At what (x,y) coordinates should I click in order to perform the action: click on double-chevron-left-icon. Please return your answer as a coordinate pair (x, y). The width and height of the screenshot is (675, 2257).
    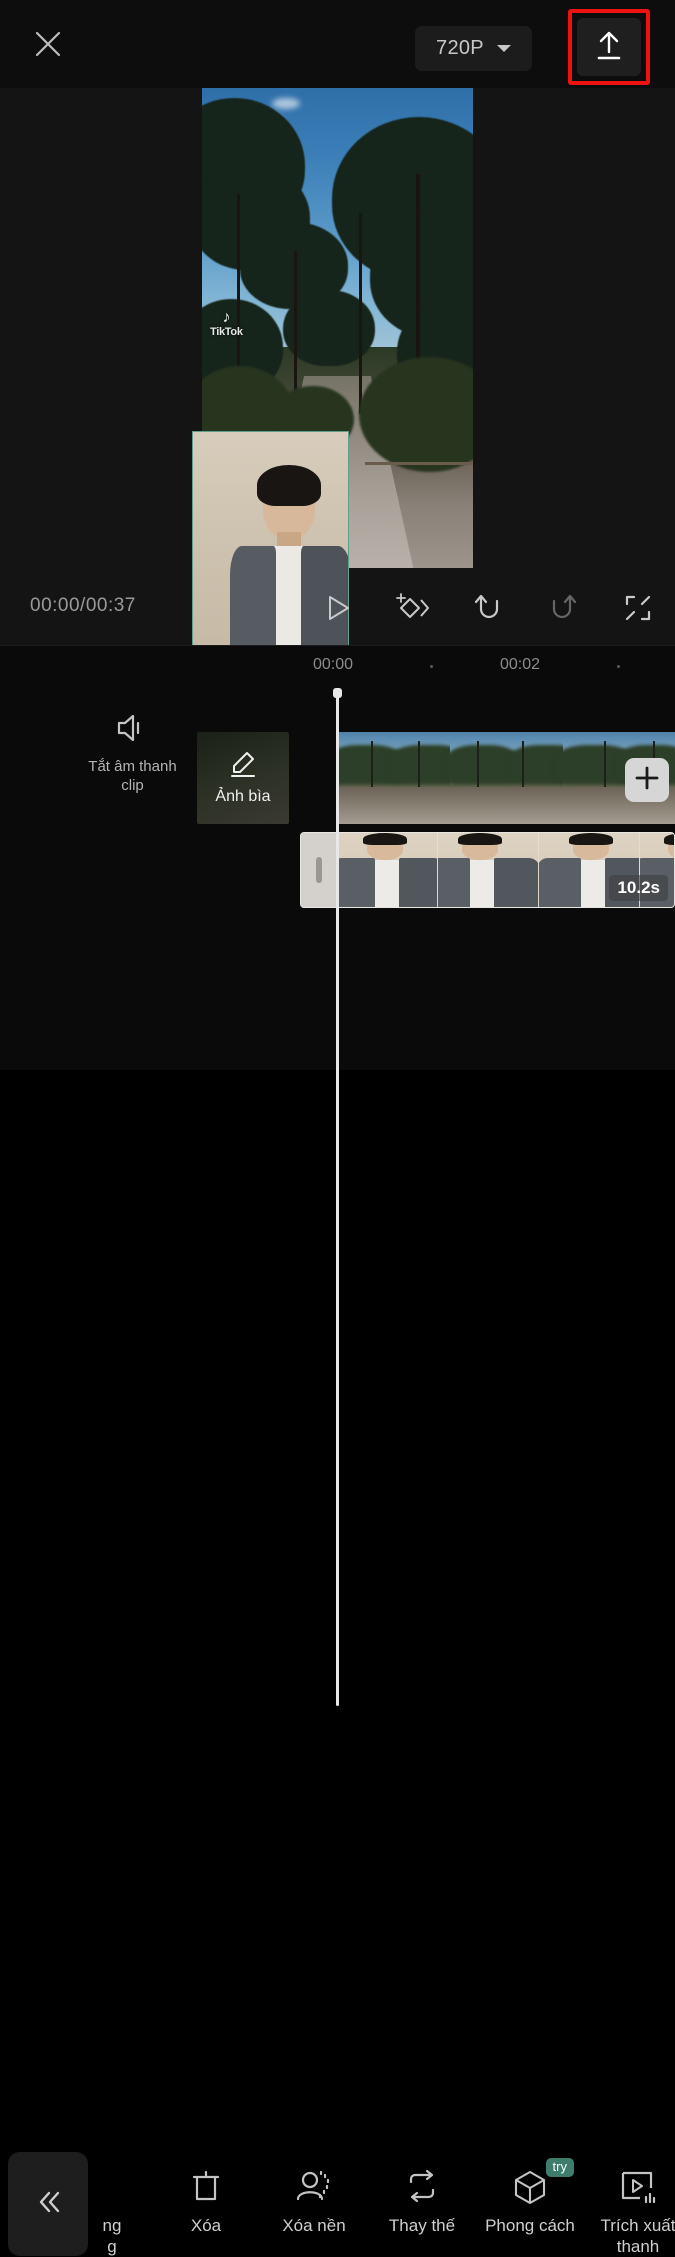
    Looking at the image, I should click on (48, 2204).